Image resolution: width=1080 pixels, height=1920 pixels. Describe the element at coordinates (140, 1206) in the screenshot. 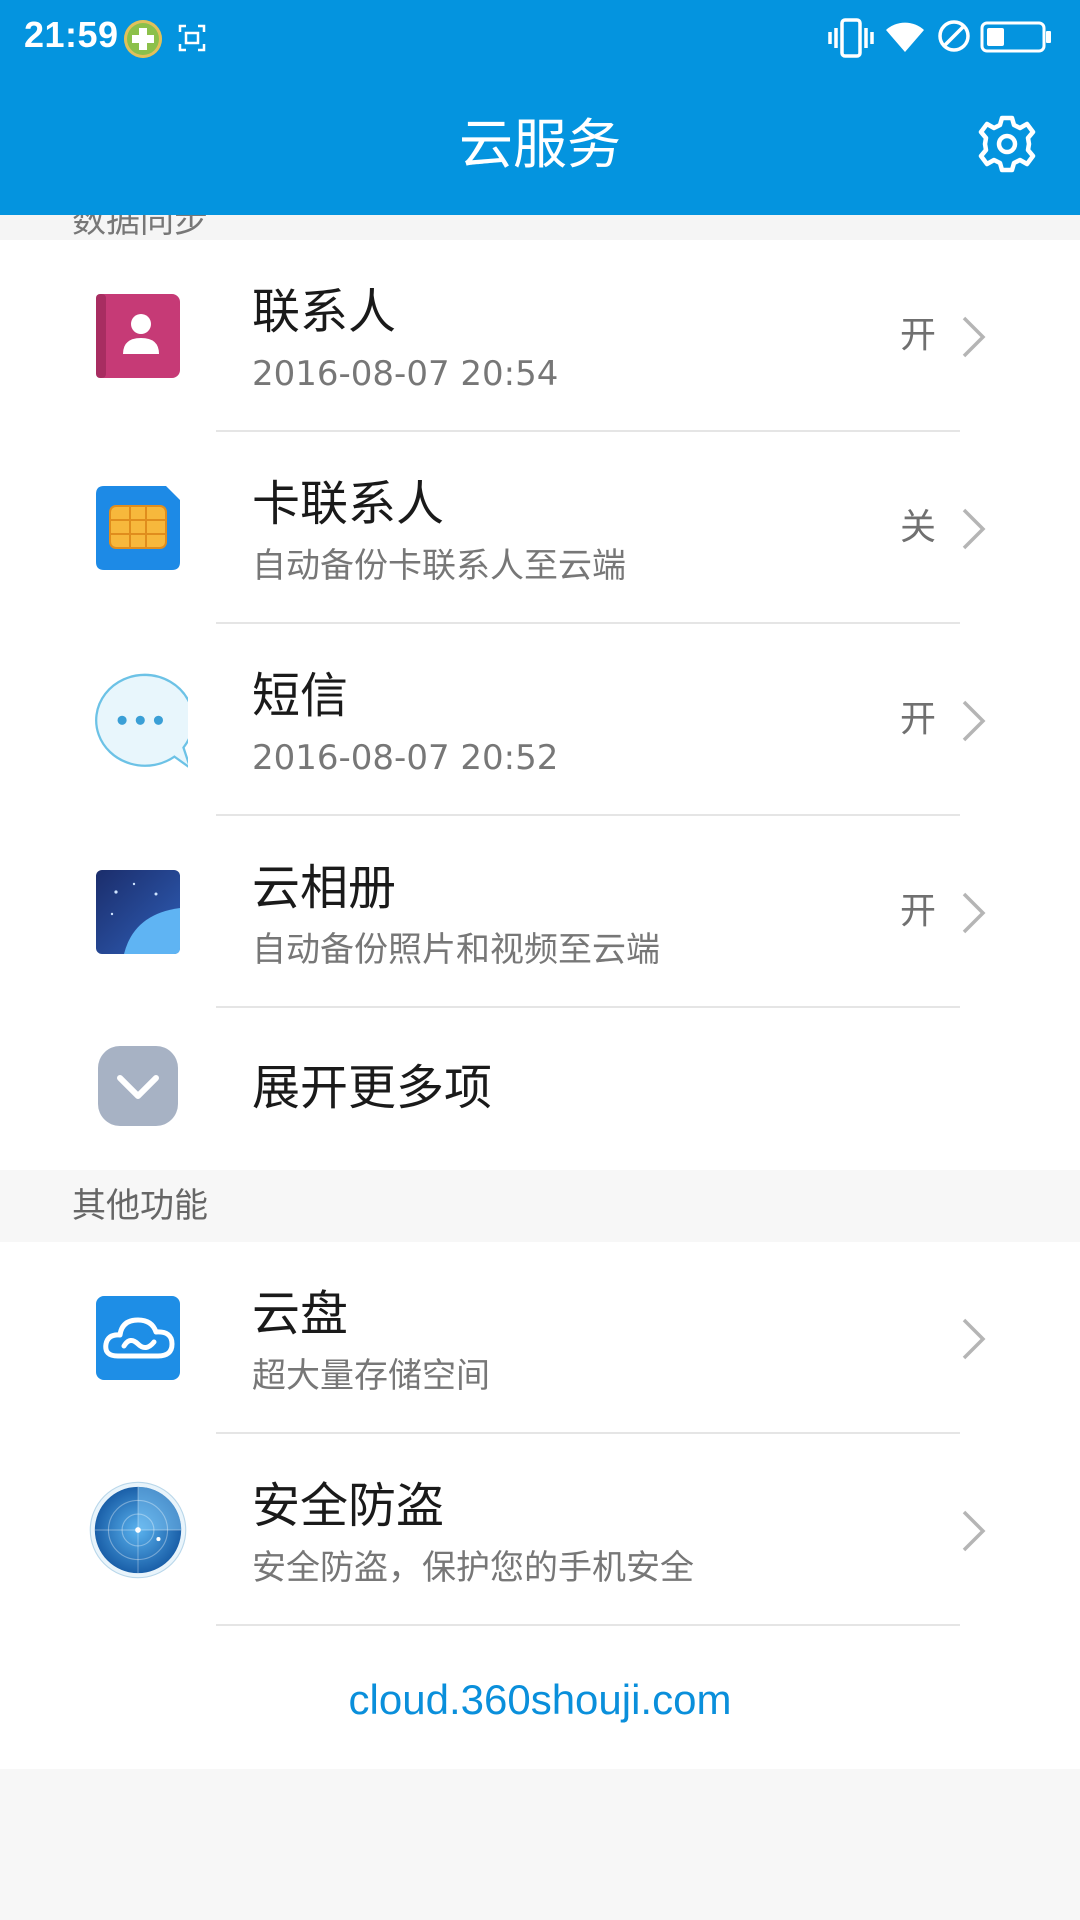

I see `section-header-other: 其他功能` at that location.